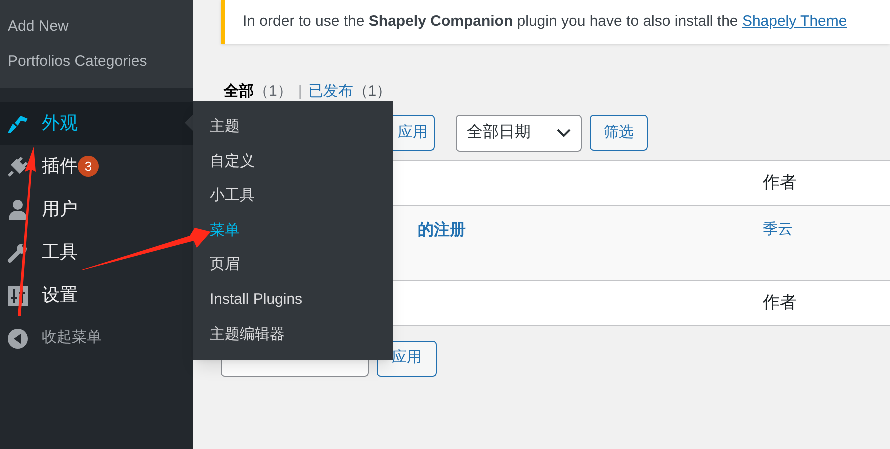 This screenshot has width=890, height=449. What do you see at coordinates (499, 132) in the screenshot?
I see `date-filter-value: 全部日期` at bounding box center [499, 132].